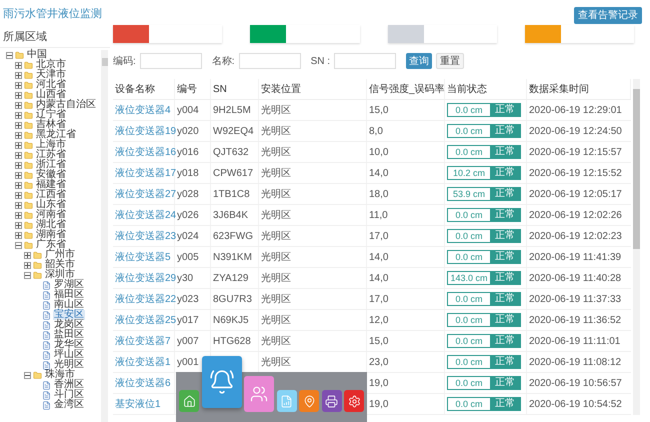 The height and width of the screenshot is (422, 650). I want to click on map-pin-icon, so click(309, 401).